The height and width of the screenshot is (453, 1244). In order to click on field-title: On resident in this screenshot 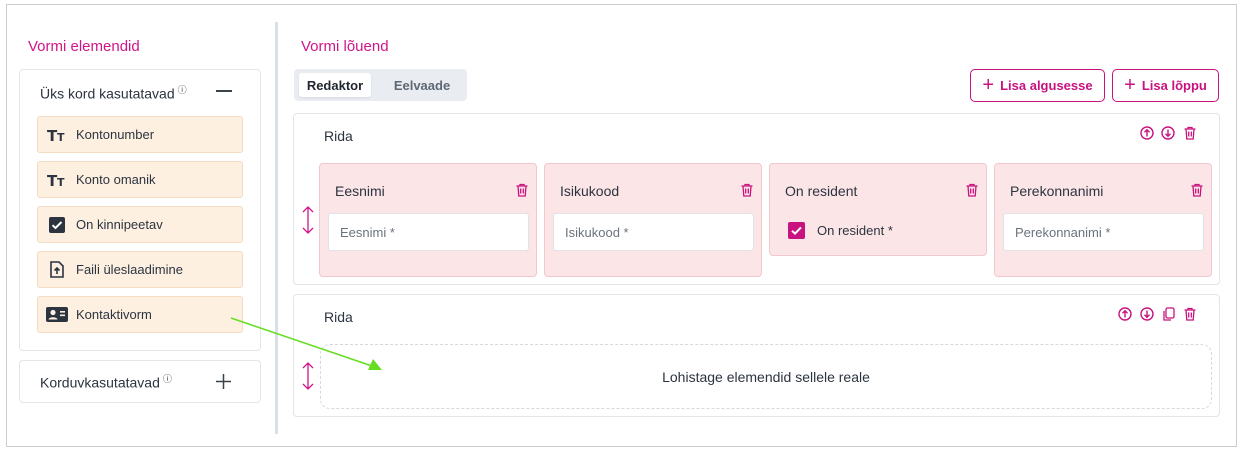, I will do `click(821, 191)`.